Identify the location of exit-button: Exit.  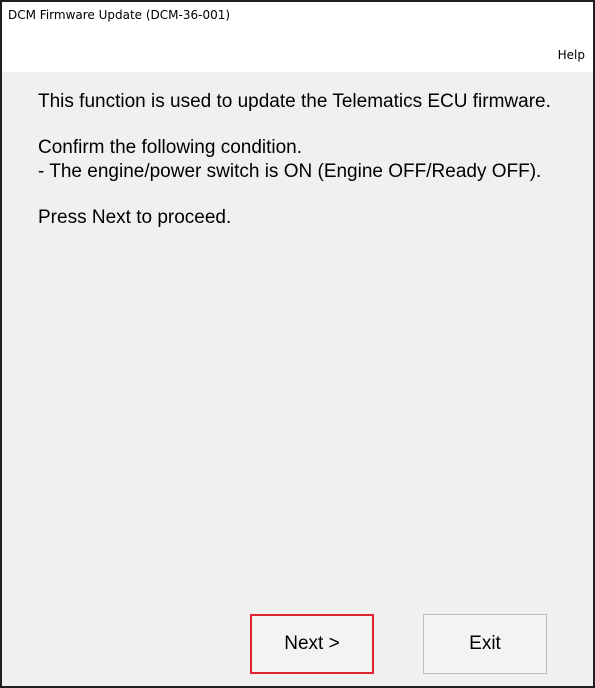
(485, 644).